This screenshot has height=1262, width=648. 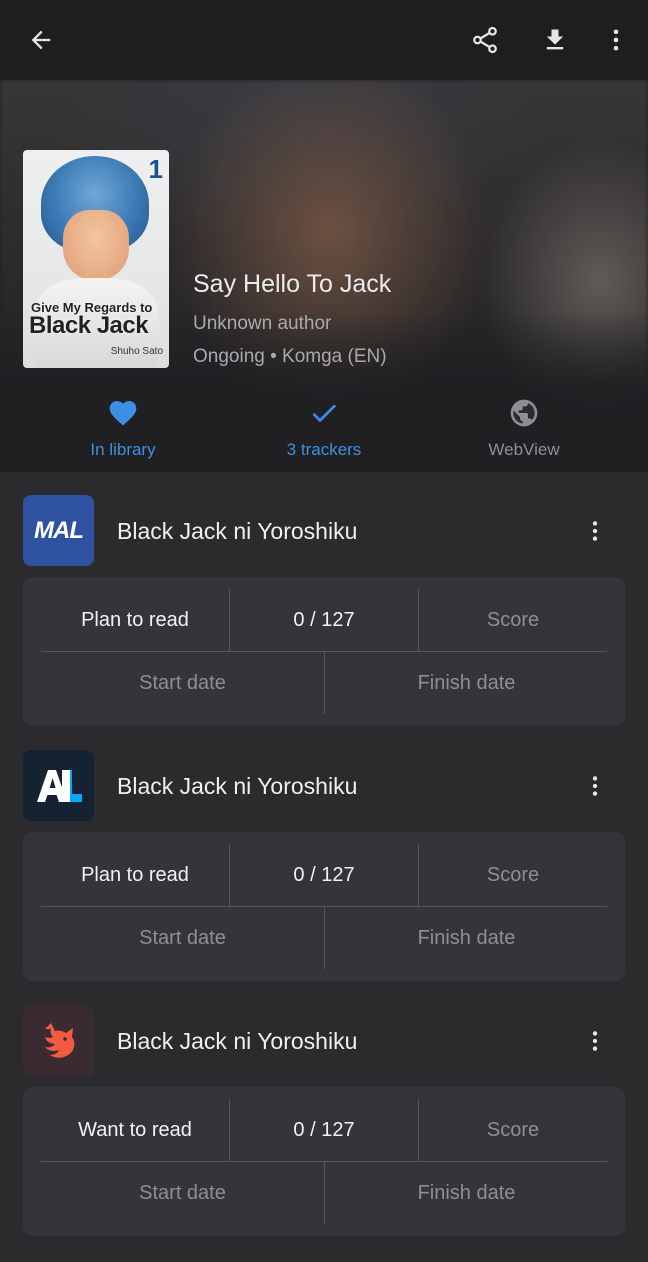 I want to click on overflow-menu-button, so click(x=616, y=40).